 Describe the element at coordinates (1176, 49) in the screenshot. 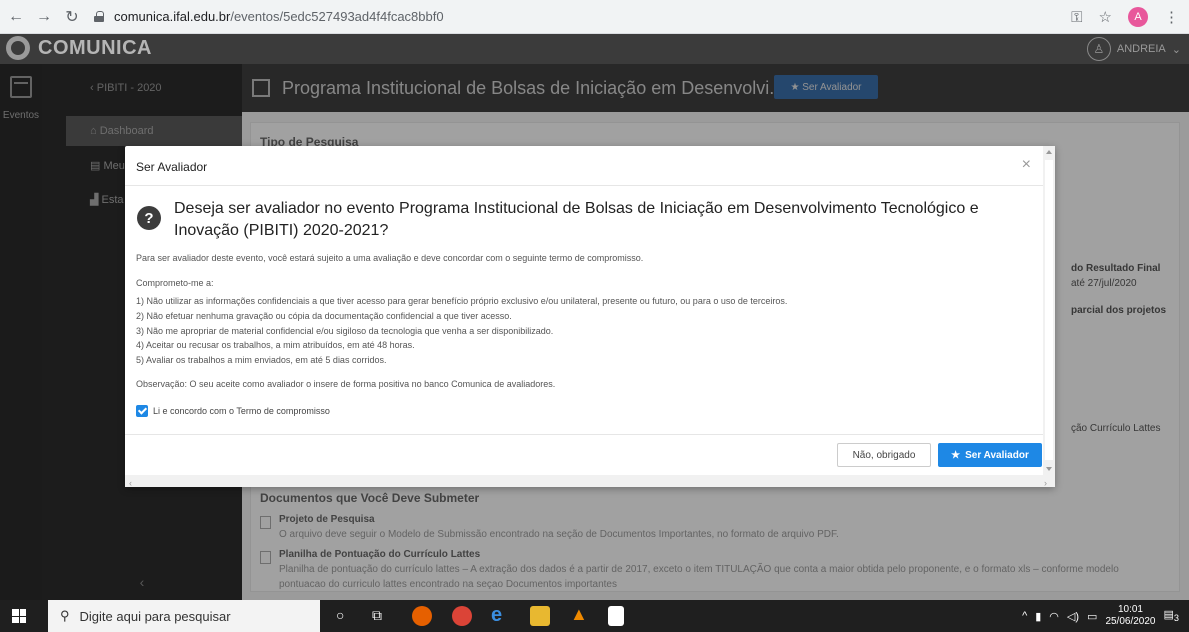

I see `chevron-down-icon: ⌄` at that location.